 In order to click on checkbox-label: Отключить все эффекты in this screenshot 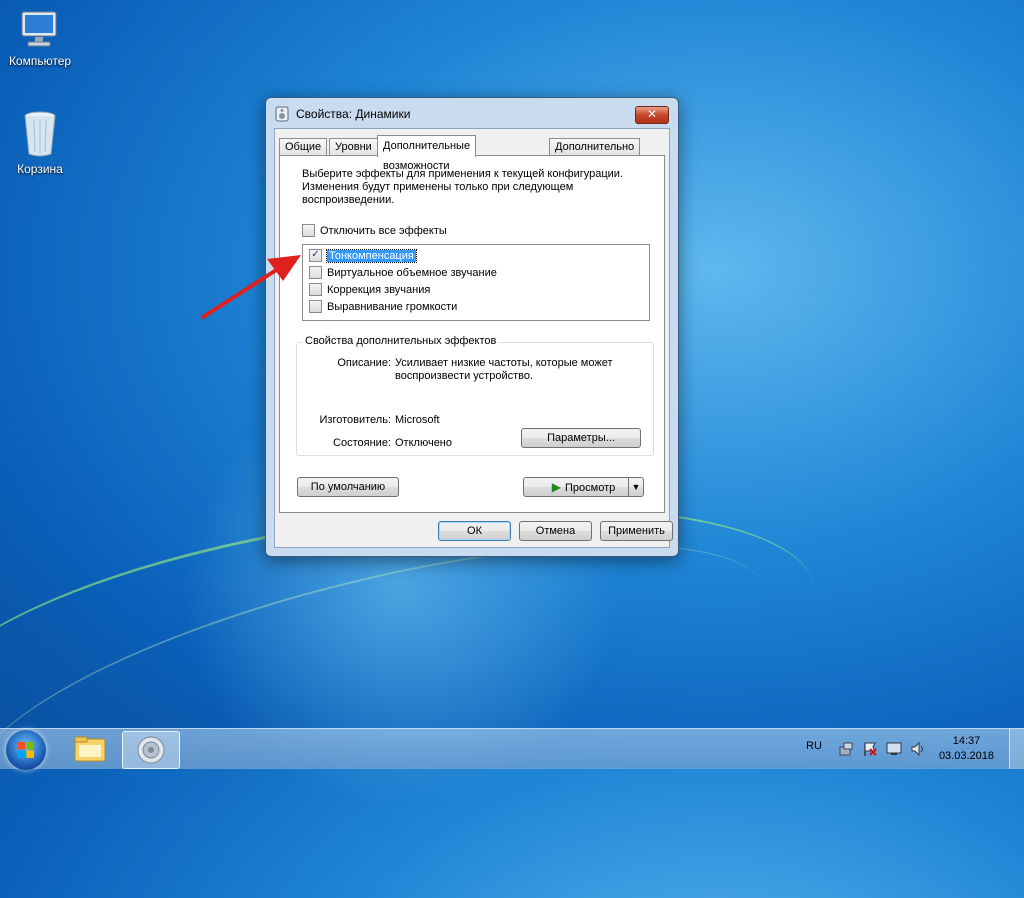, I will do `click(383, 230)`.